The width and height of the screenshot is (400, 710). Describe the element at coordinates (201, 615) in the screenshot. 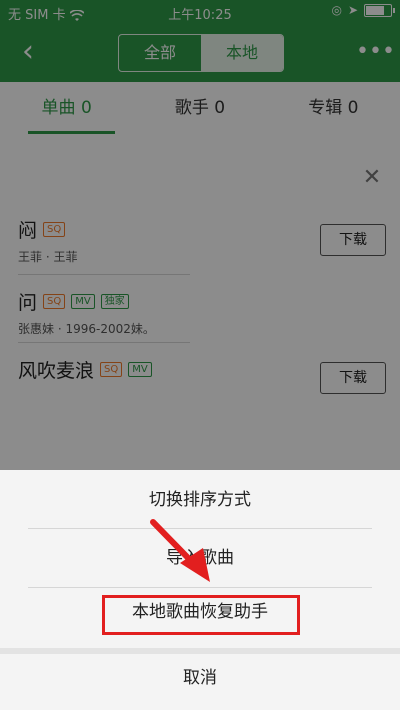

I see `highlight-box` at that location.